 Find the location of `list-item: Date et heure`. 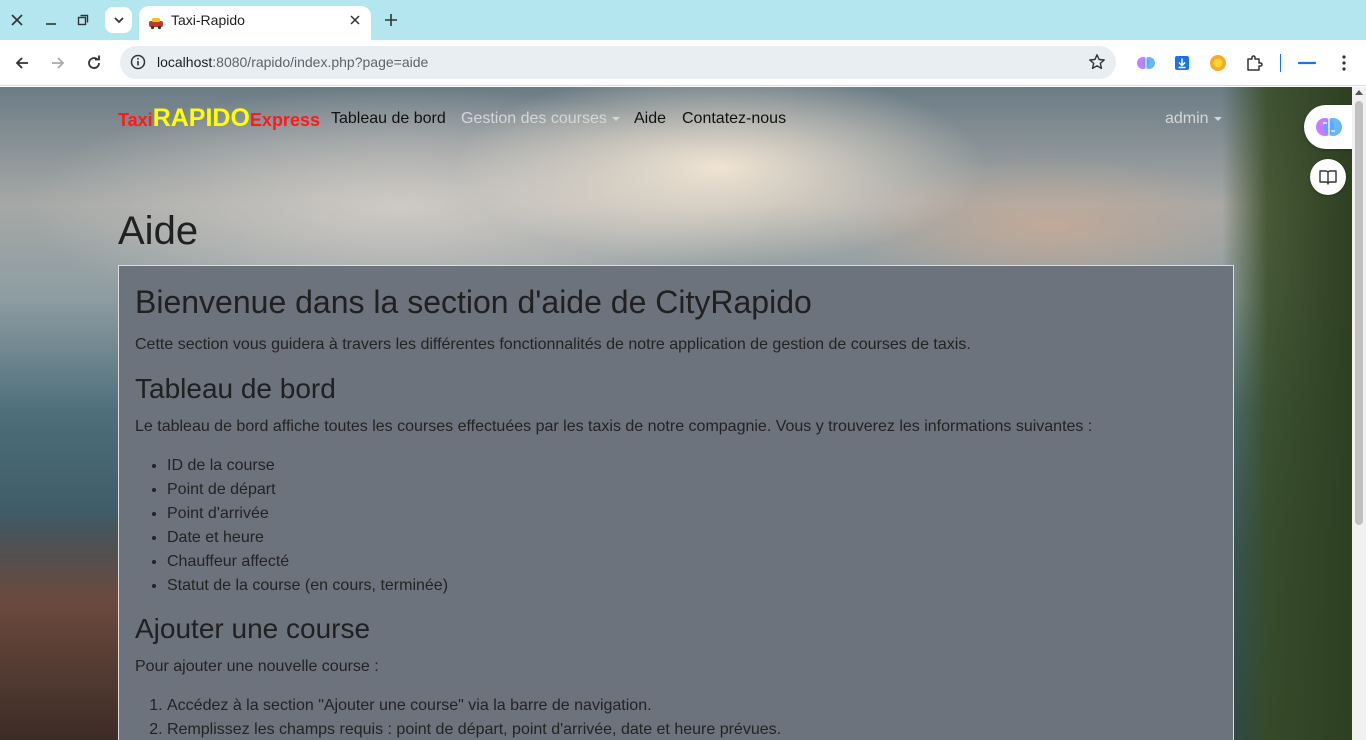

list-item: Date et heure is located at coordinates (692, 538).